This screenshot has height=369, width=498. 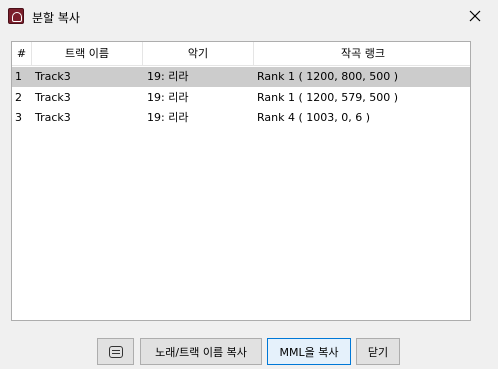 What do you see at coordinates (18, 117) in the screenshot?
I see `row-num: 3` at bounding box center [18, 117].